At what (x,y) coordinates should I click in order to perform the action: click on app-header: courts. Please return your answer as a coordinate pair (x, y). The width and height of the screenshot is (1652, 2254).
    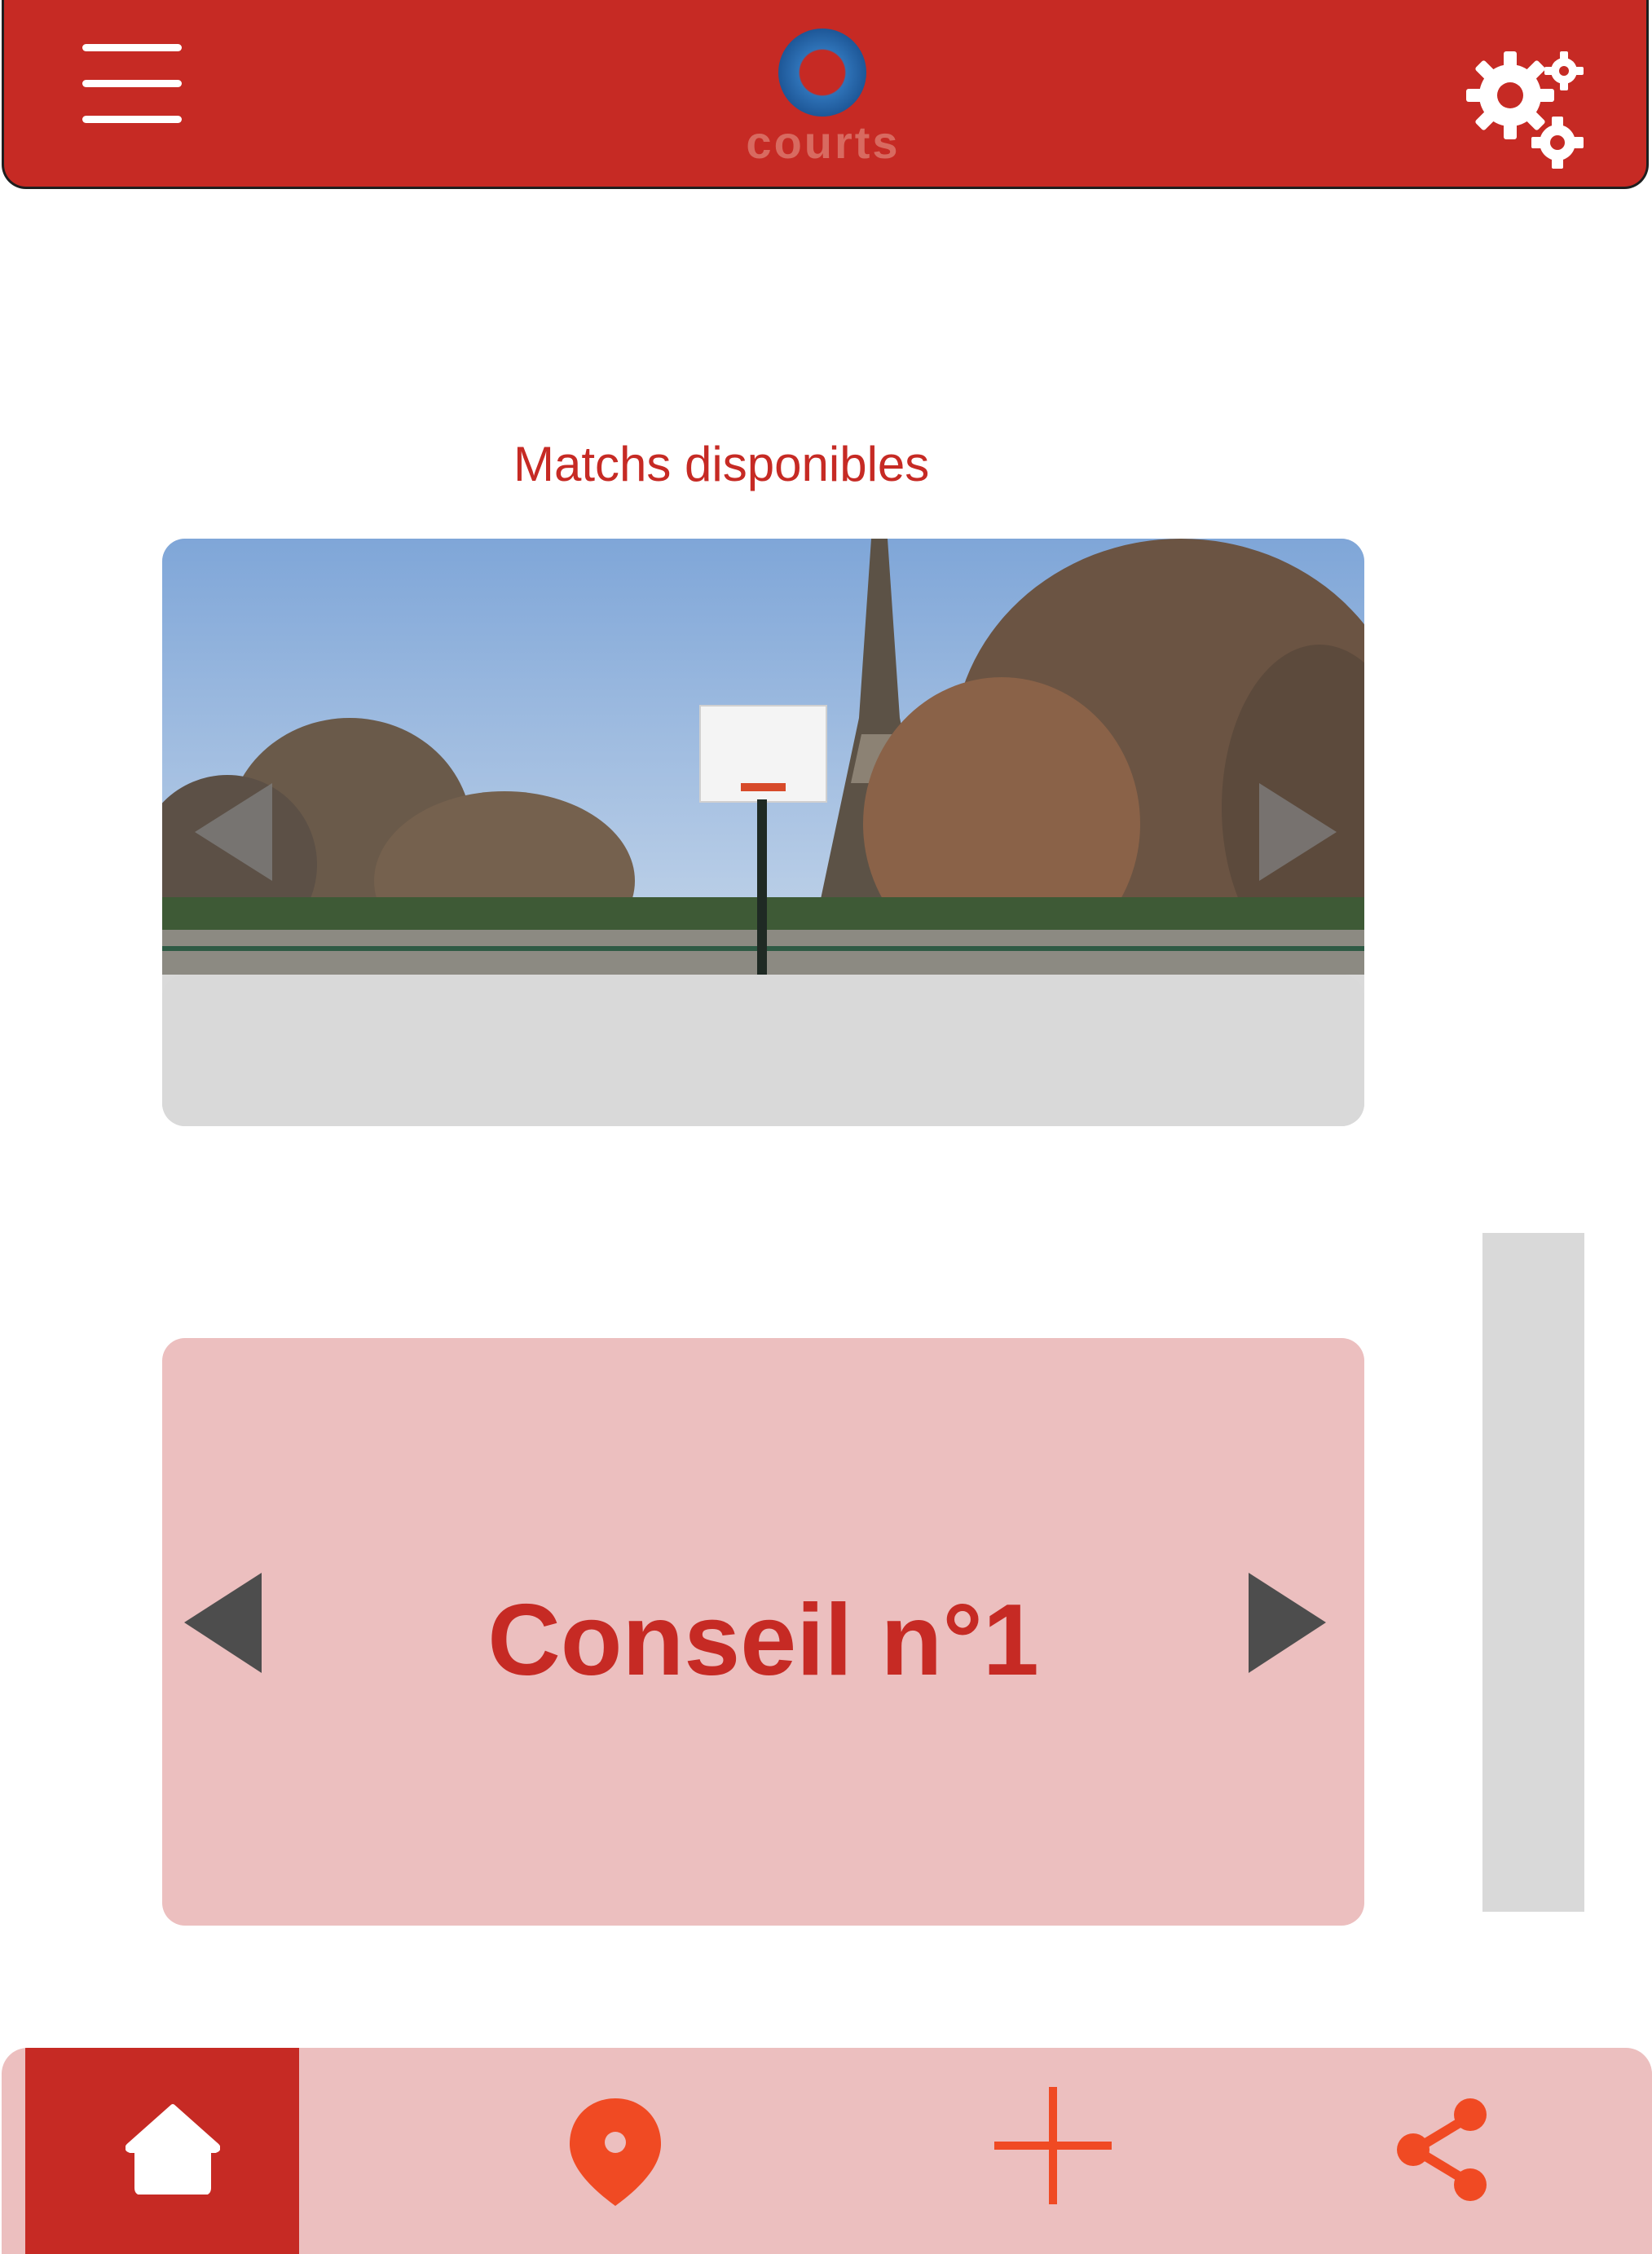
    Looking at the image, I should click on (825, 94).